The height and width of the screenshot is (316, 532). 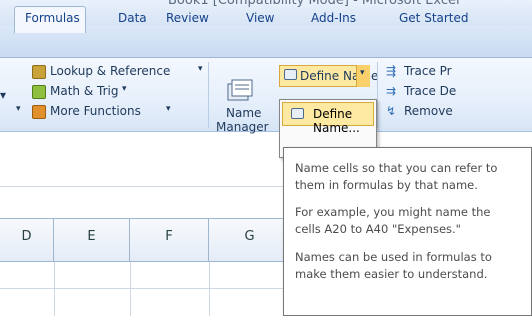 What do you see at coordinates (250, 240) in the screenshot?
I see `column-header-g: G` at bounding box center [250, 240].